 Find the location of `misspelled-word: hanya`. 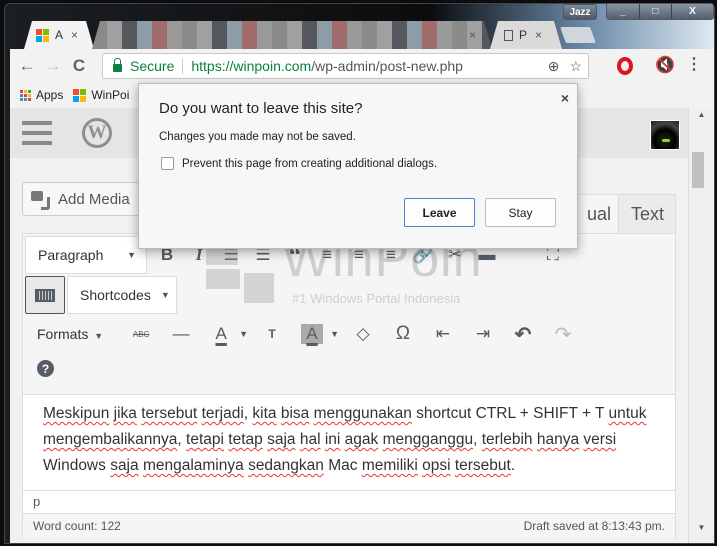

misspelled-word: hanya is located at coordinates (558, 439).